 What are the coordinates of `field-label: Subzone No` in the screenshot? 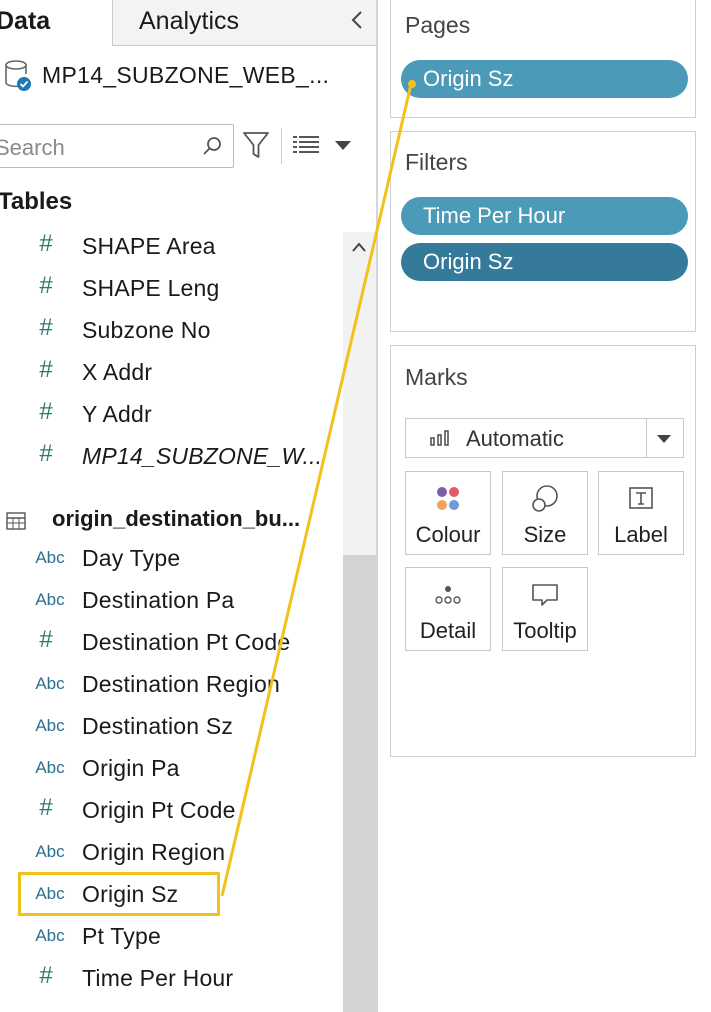 It's located at (146, 330).